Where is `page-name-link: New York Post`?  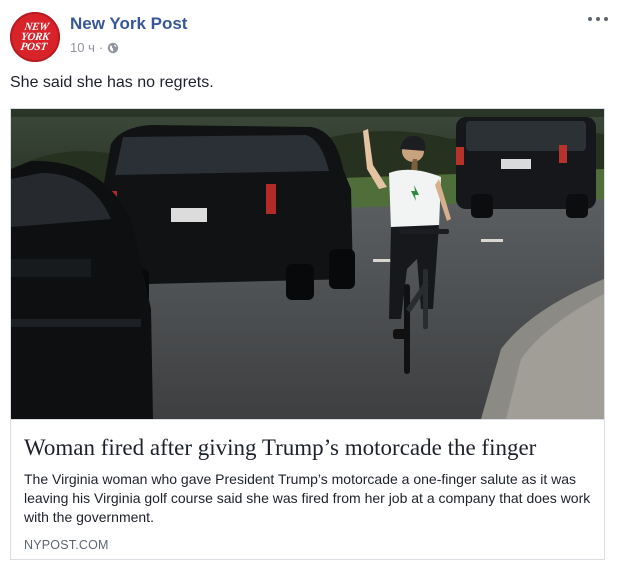 page-name-link: New York Post is located at coordinates (128, 24).